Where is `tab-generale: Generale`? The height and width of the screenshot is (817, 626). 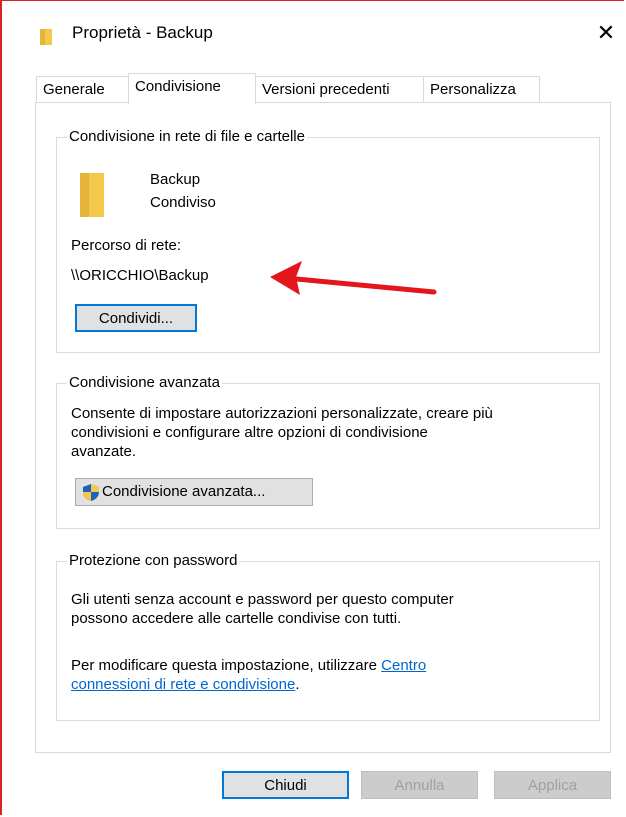 tab-generale: Generale is located at coordinates (82, 89).